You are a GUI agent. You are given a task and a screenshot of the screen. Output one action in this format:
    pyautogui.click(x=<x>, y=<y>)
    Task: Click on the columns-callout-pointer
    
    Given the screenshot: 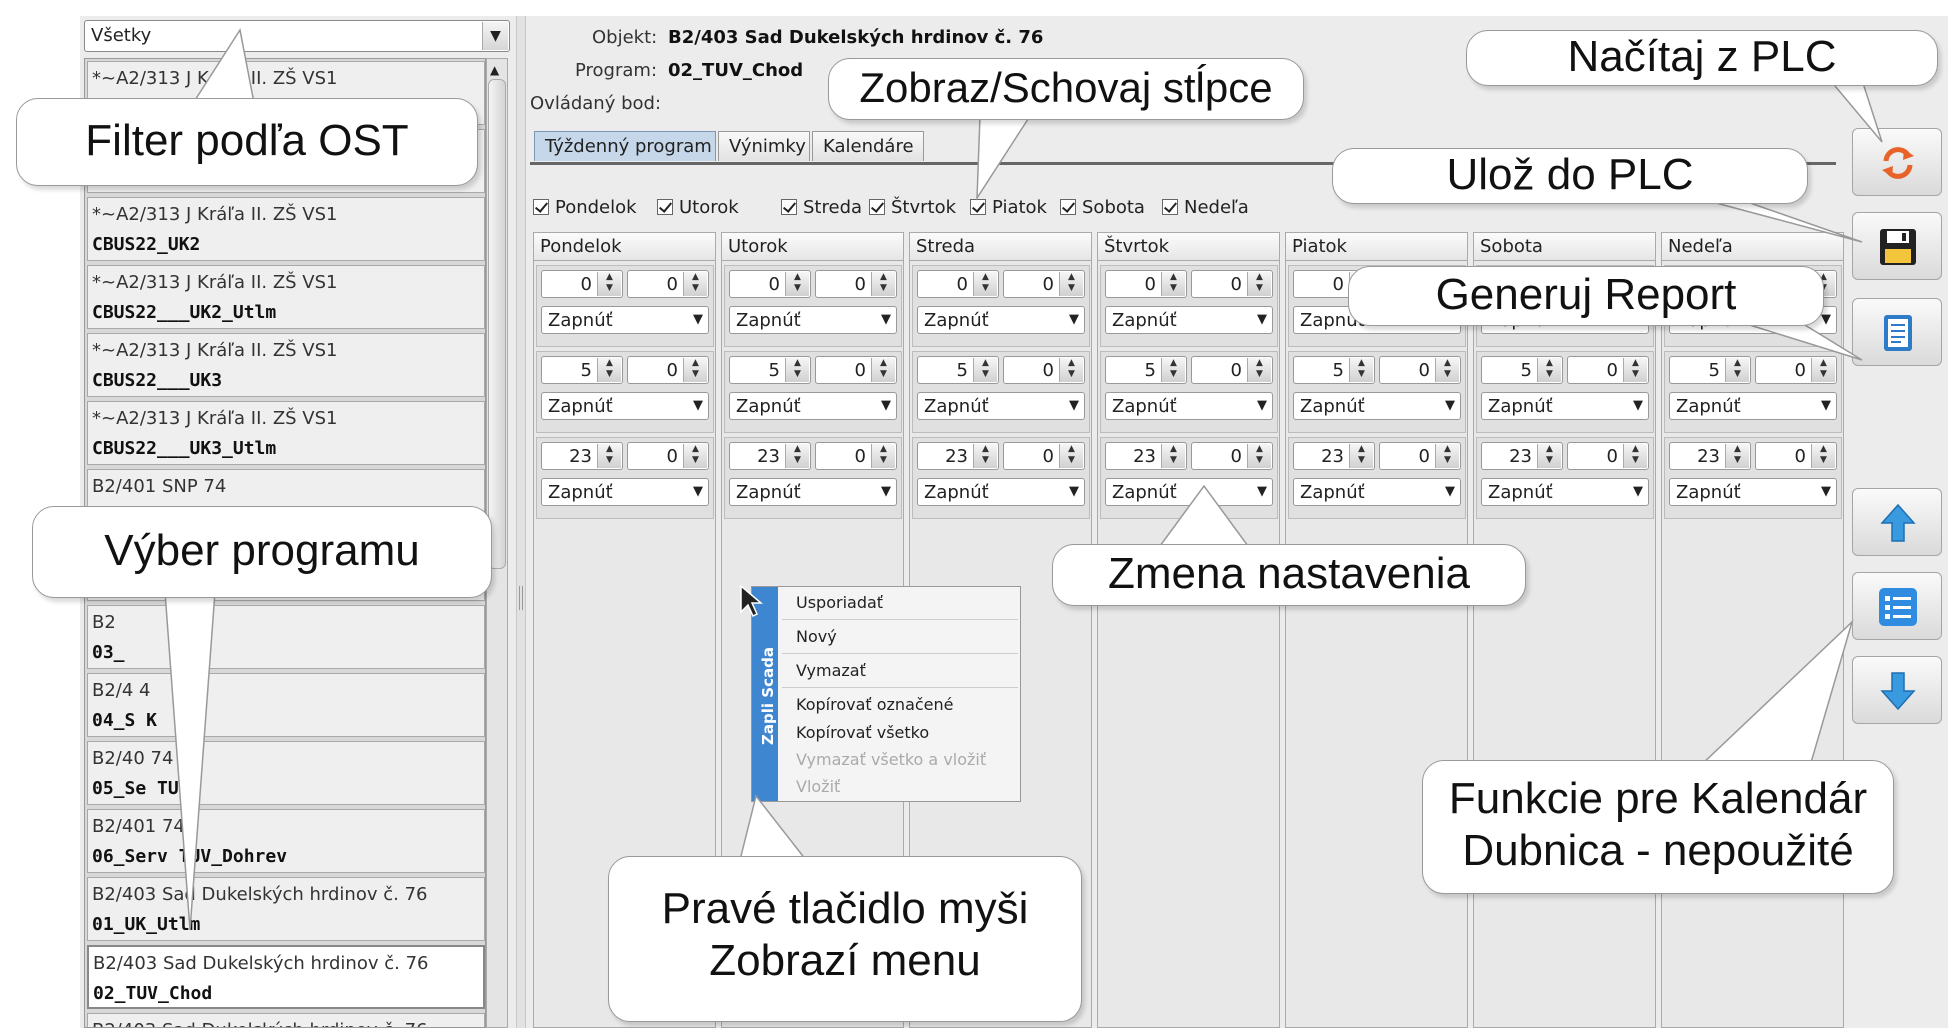 What is the action you would take?
    pyautogui.click(x=1004, y=158)
    